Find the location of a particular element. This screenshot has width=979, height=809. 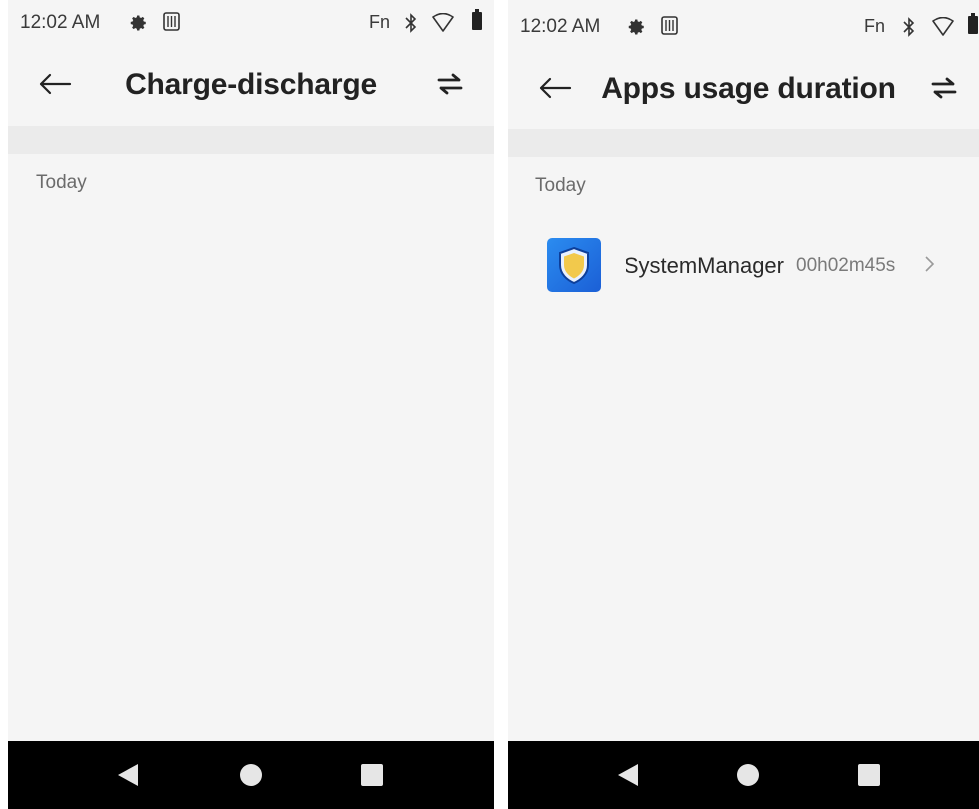

shield-icon is located at coordinates (574, 265).